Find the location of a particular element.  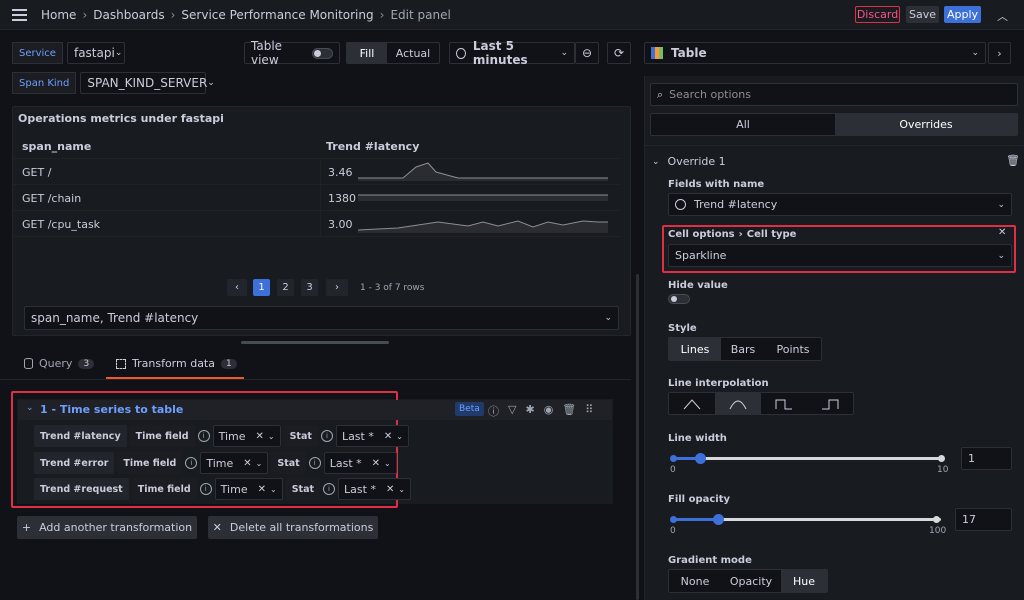

toggle-switch is located at coordinates (322, 53).